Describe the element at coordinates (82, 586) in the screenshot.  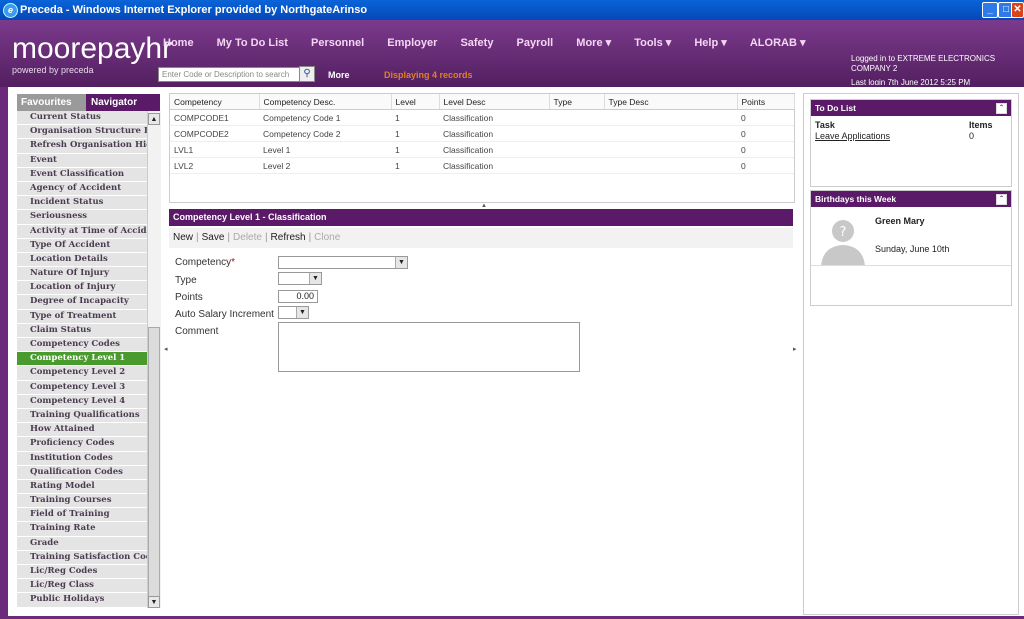
I see `sidebar-item: Lic/Reg Class` at that location.